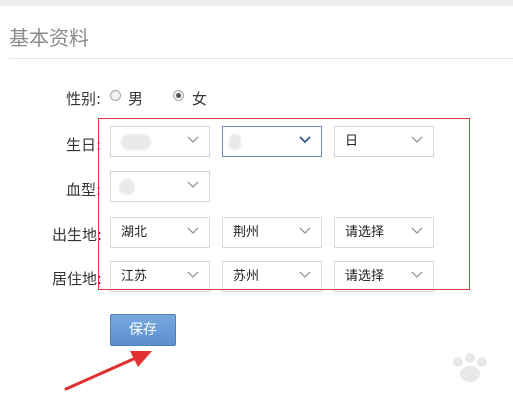  Describe the element at coordinates (49, 38) in the screenshot. I see `section-title: 基本资料` at that location.